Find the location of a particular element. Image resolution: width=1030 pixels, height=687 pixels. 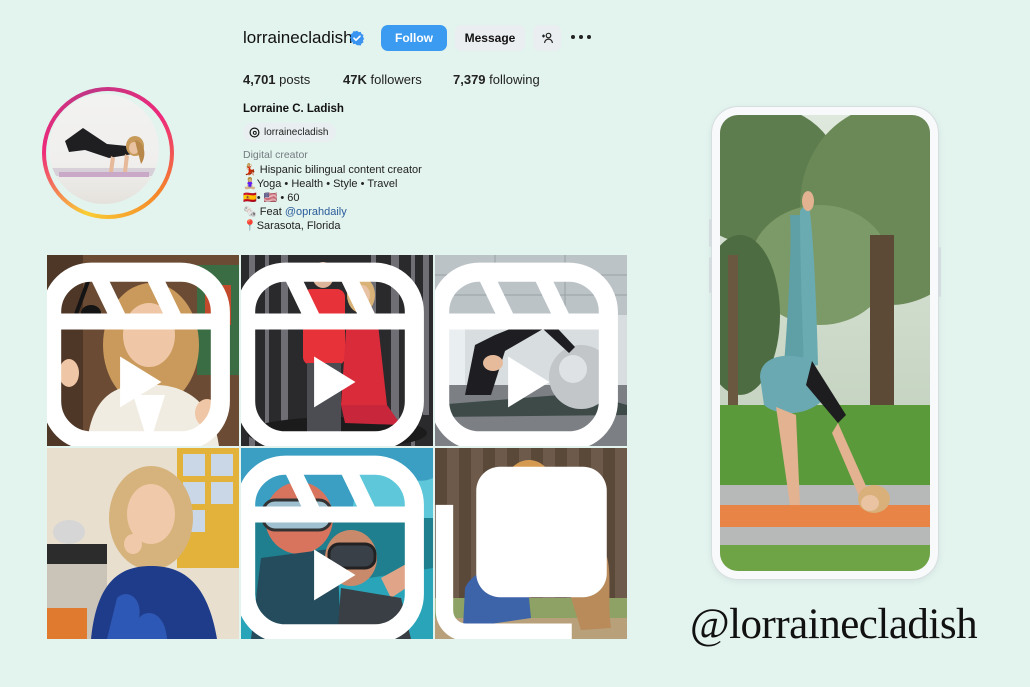

post-image is located at coordinates (143, 543).